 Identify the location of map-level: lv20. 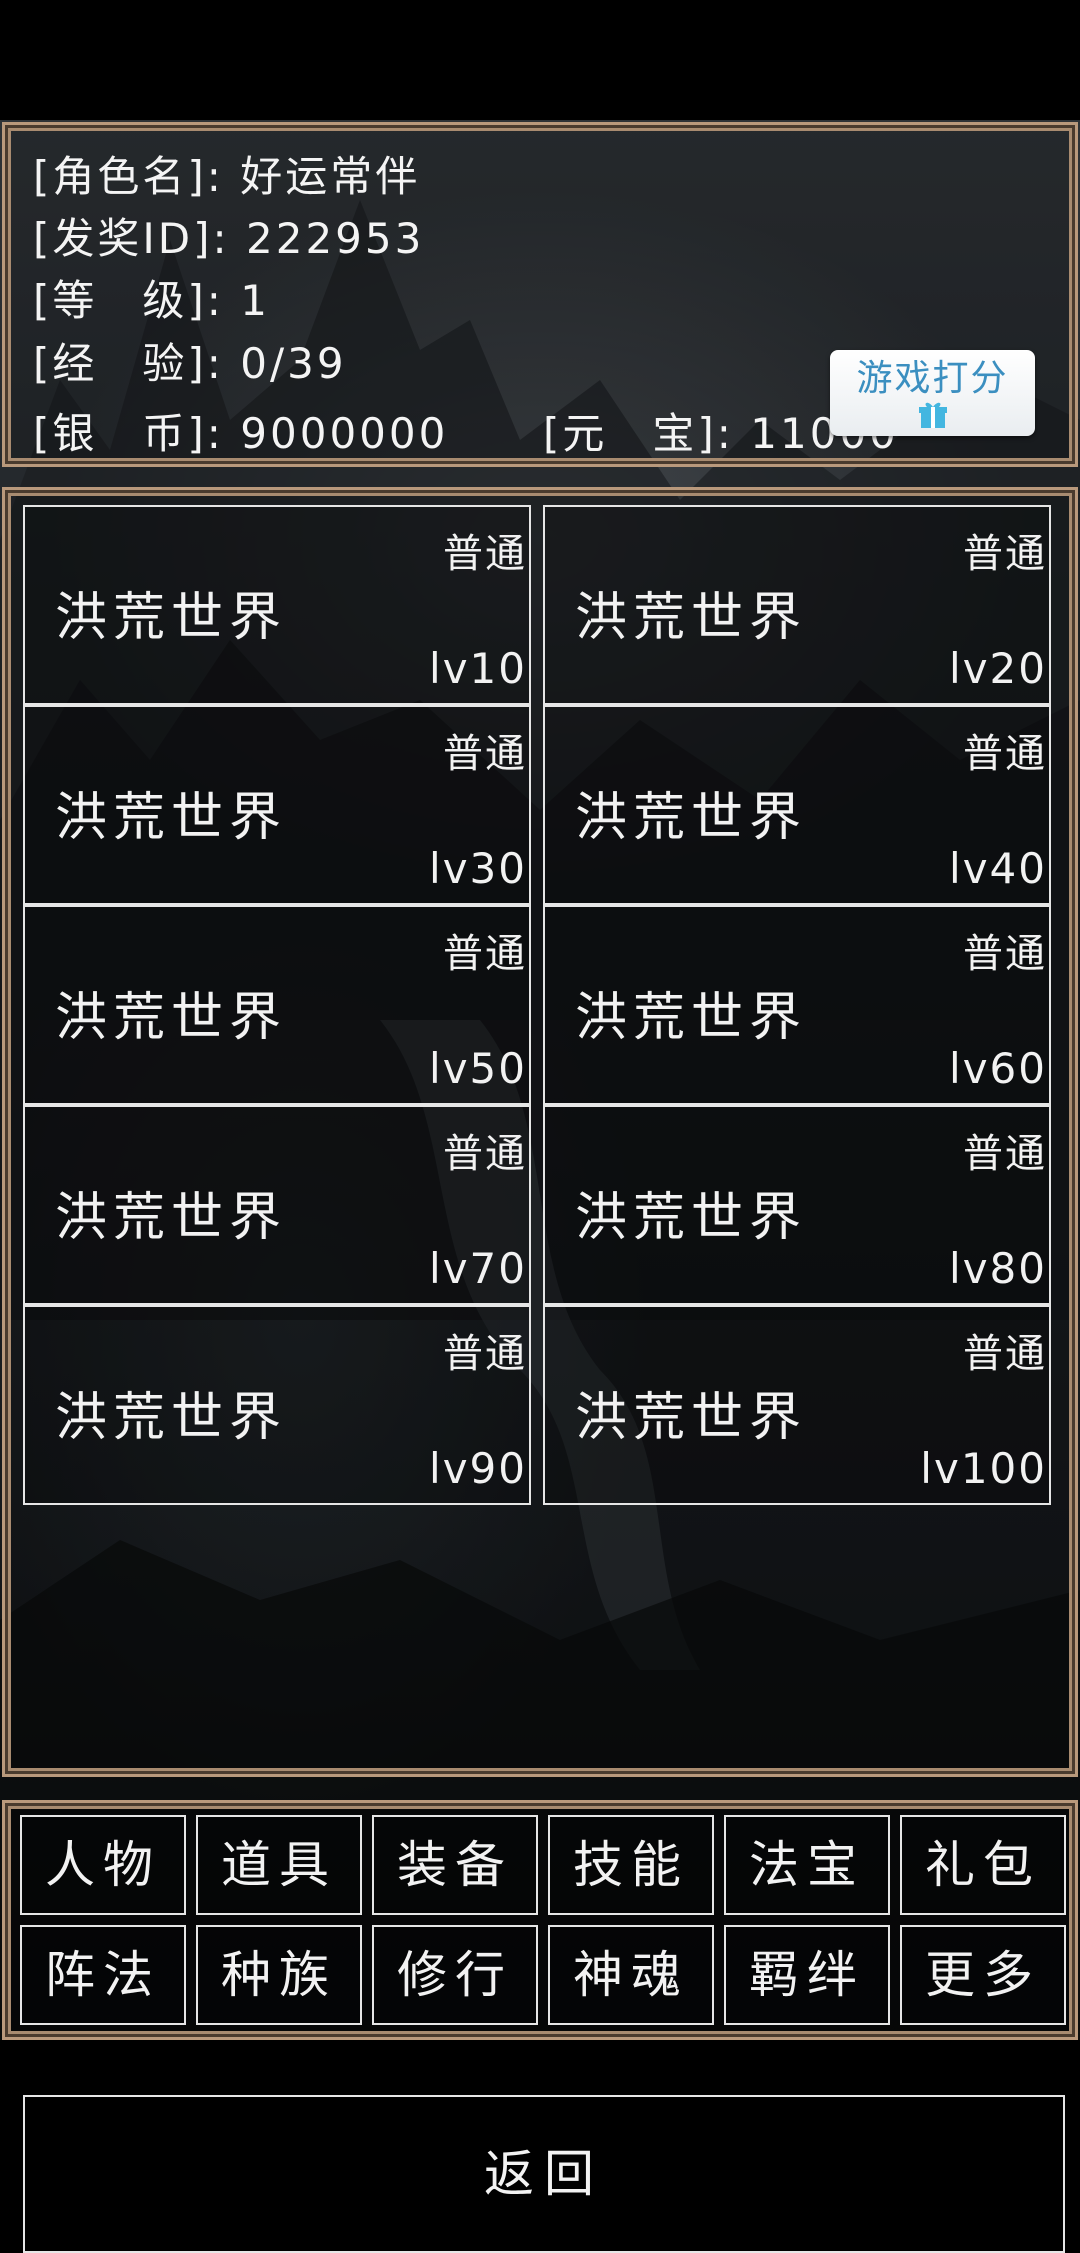
(998, 668).